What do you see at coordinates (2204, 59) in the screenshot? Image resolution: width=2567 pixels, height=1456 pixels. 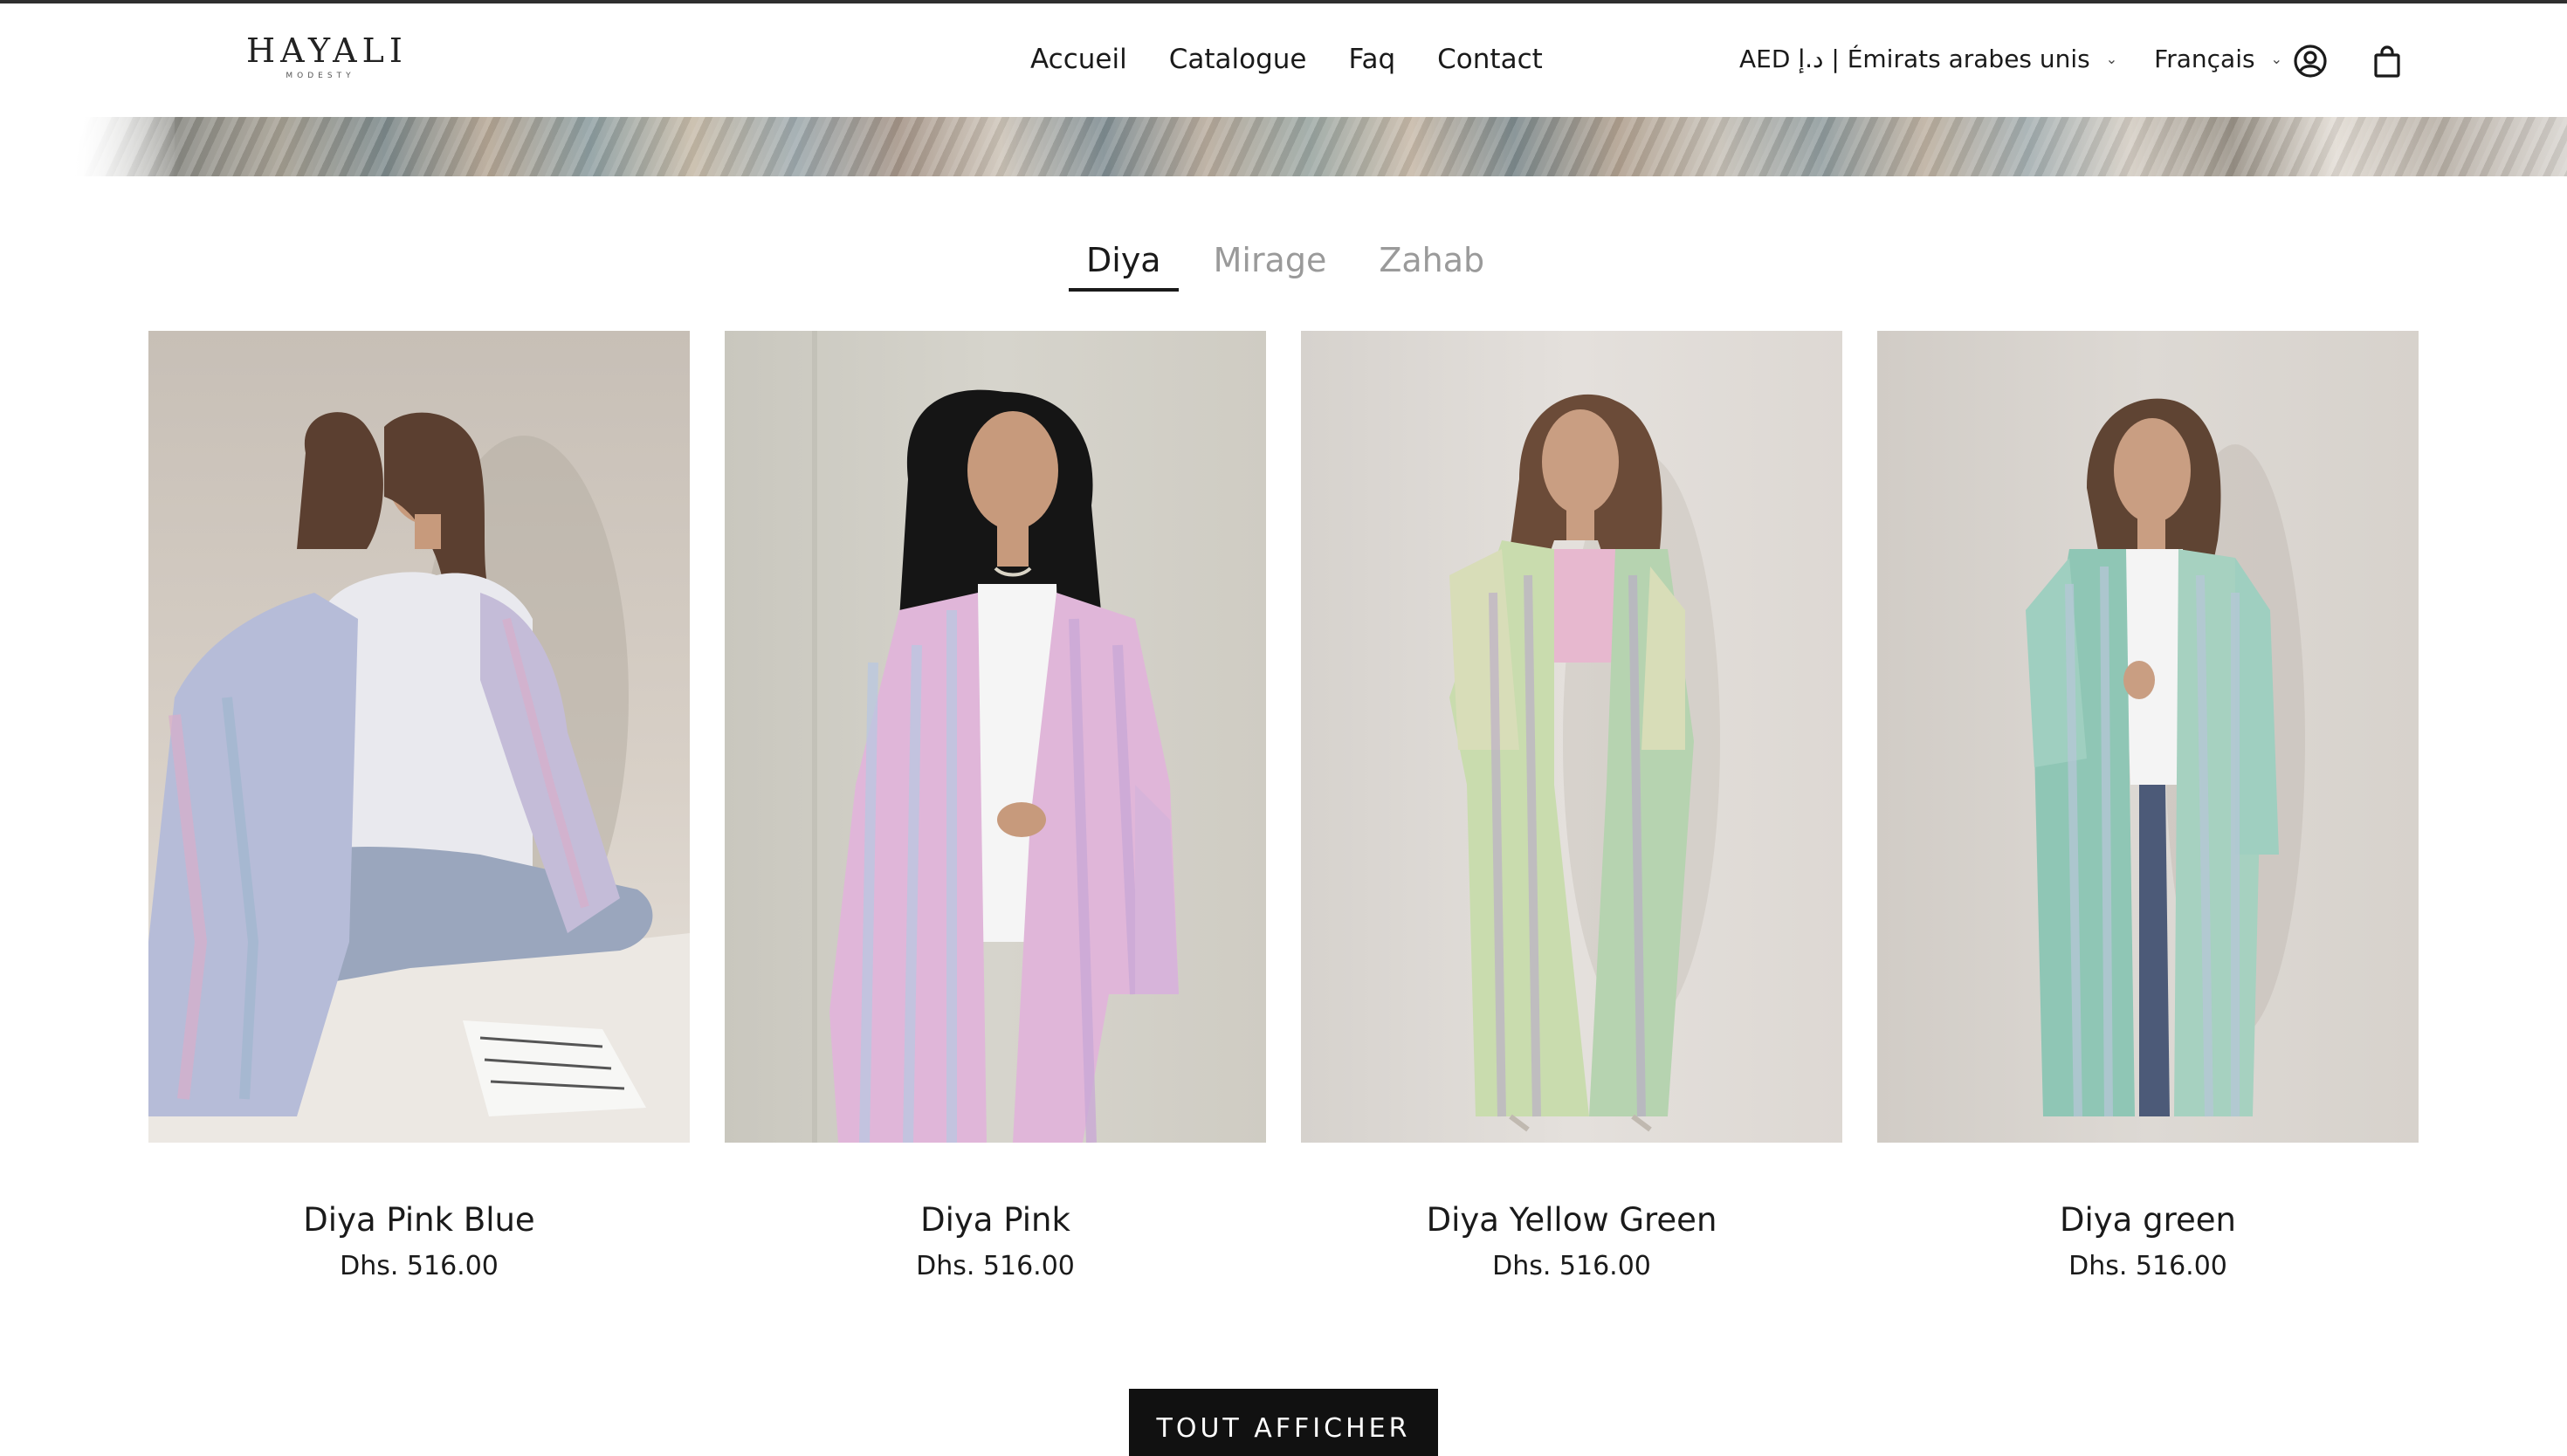 I see `language-selector-label: Français` at bounding box center [2204, 59].